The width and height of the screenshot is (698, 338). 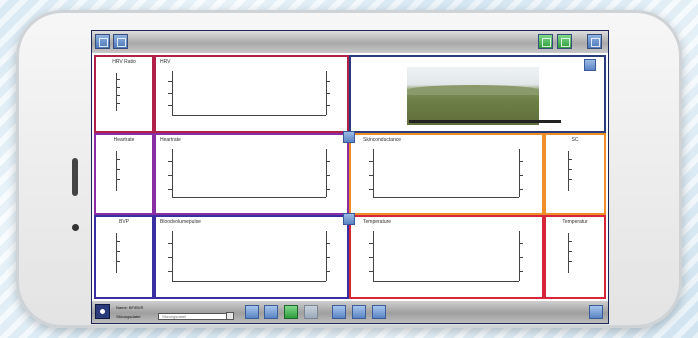 I want to click on session-select: Sitzungsdatei, so click(x=193, y=316).